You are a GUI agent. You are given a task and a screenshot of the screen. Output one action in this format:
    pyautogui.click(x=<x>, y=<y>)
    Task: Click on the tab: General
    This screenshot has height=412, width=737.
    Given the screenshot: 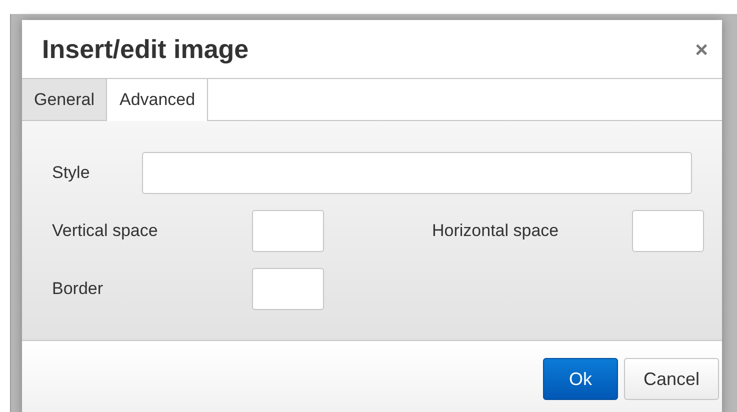 What is the action you would take?
    pyautogui.click(x=65, y=99)
    